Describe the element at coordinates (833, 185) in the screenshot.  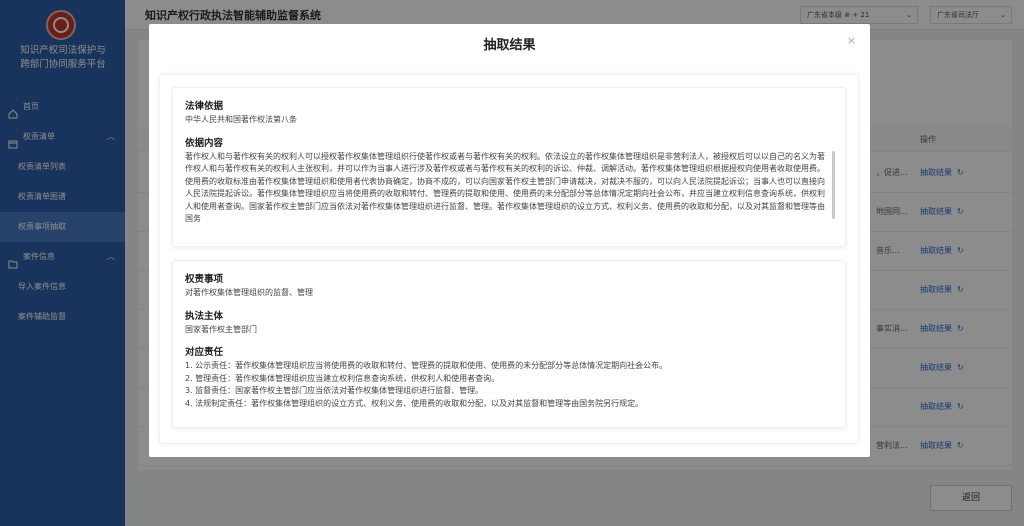
I see `scrollbar` at that location.